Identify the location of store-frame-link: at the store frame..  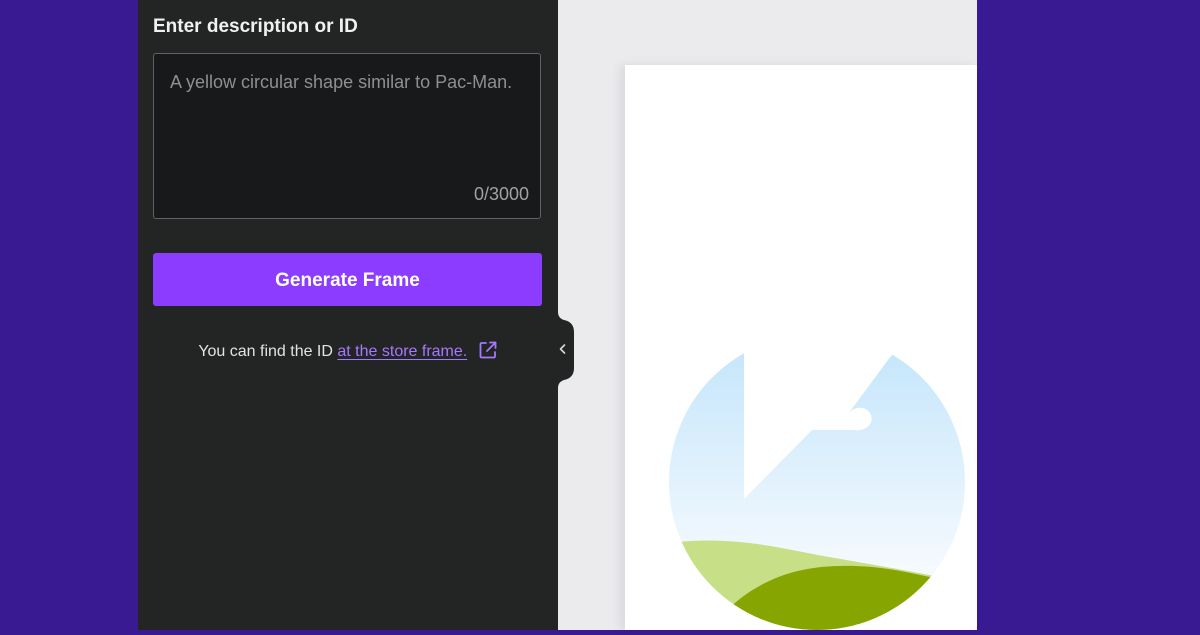
(402, 351).